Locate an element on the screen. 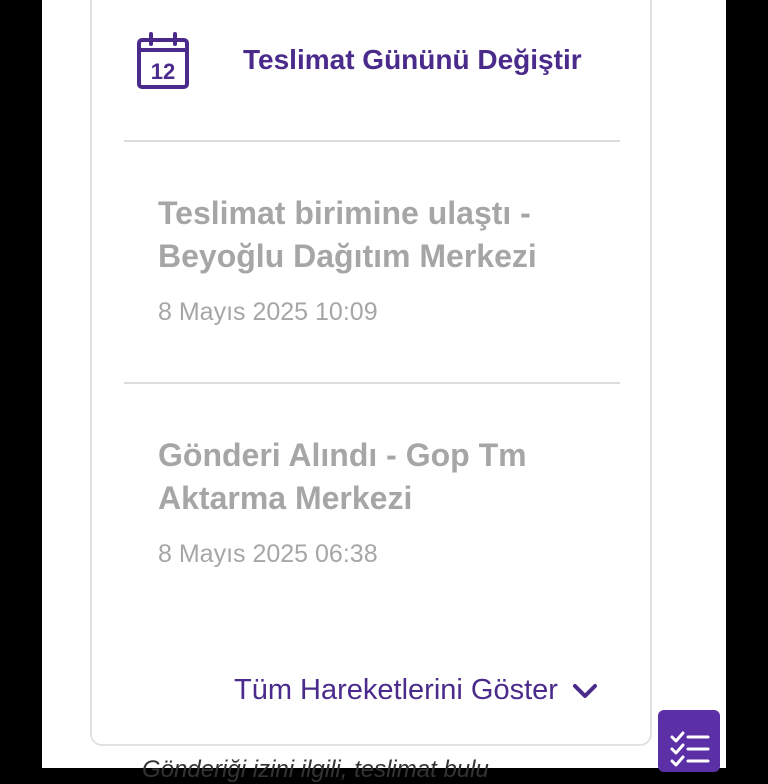 This screenshot has width=768, height=784. calendar-day-number: 12 is located at coordinates (163, 71).